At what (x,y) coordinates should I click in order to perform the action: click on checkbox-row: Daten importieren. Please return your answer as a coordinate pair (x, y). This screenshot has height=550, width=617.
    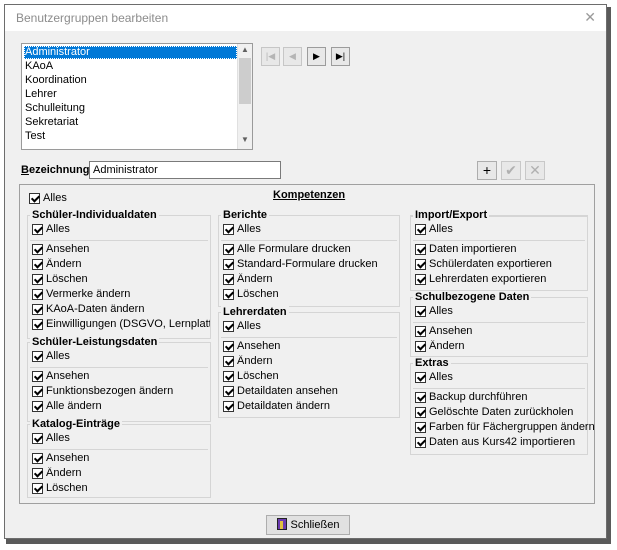
    Looking at the image, I should click on (465, 250).